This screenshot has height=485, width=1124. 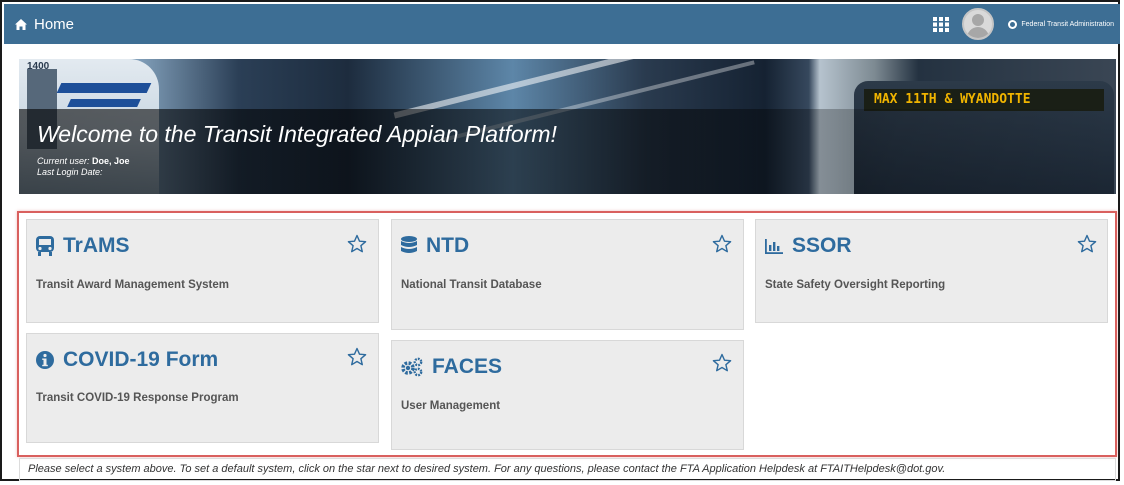 What do you see at coordinates (202, 271) in the screenshot?
I see `system-card-trams: TrAMS Transit Award Management System` at bounding box center [202, 271].